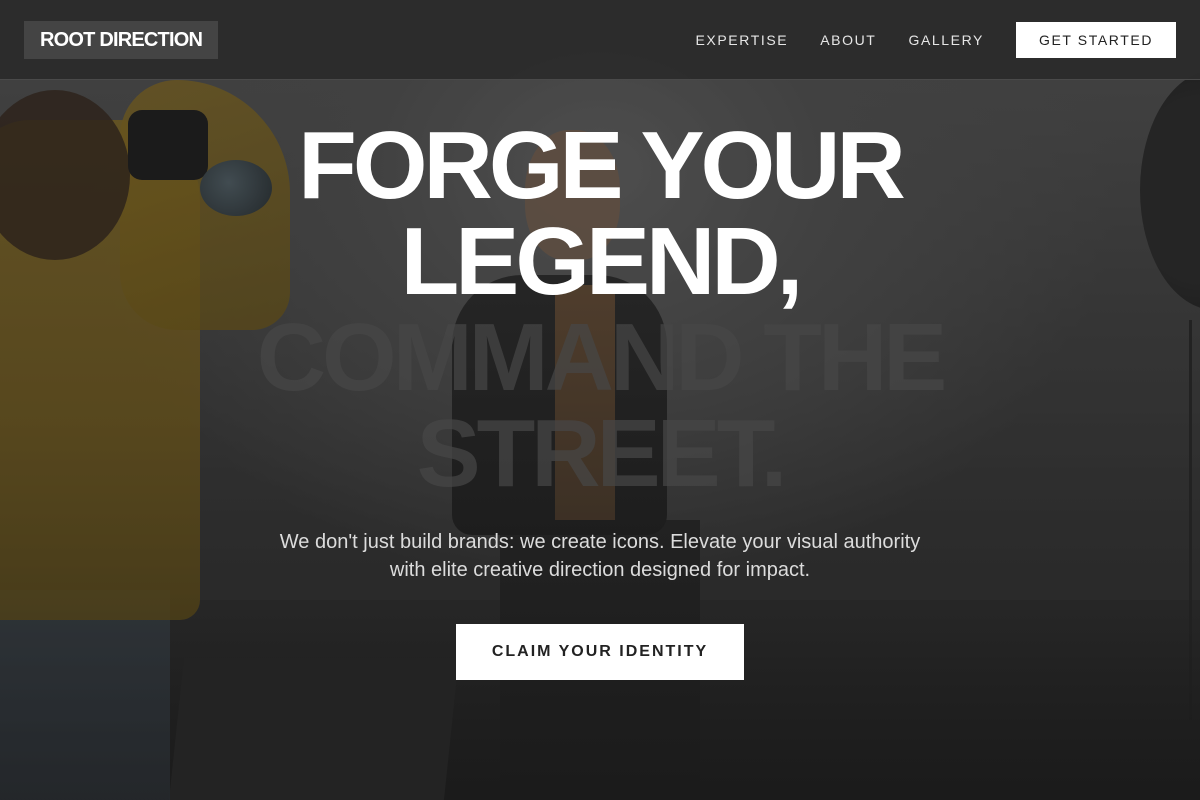  What do you see at coordinates (741, 40) in the screenshot?
I see `nav-link-expertise: EXPERTISE` at bounding box center [741, 40].